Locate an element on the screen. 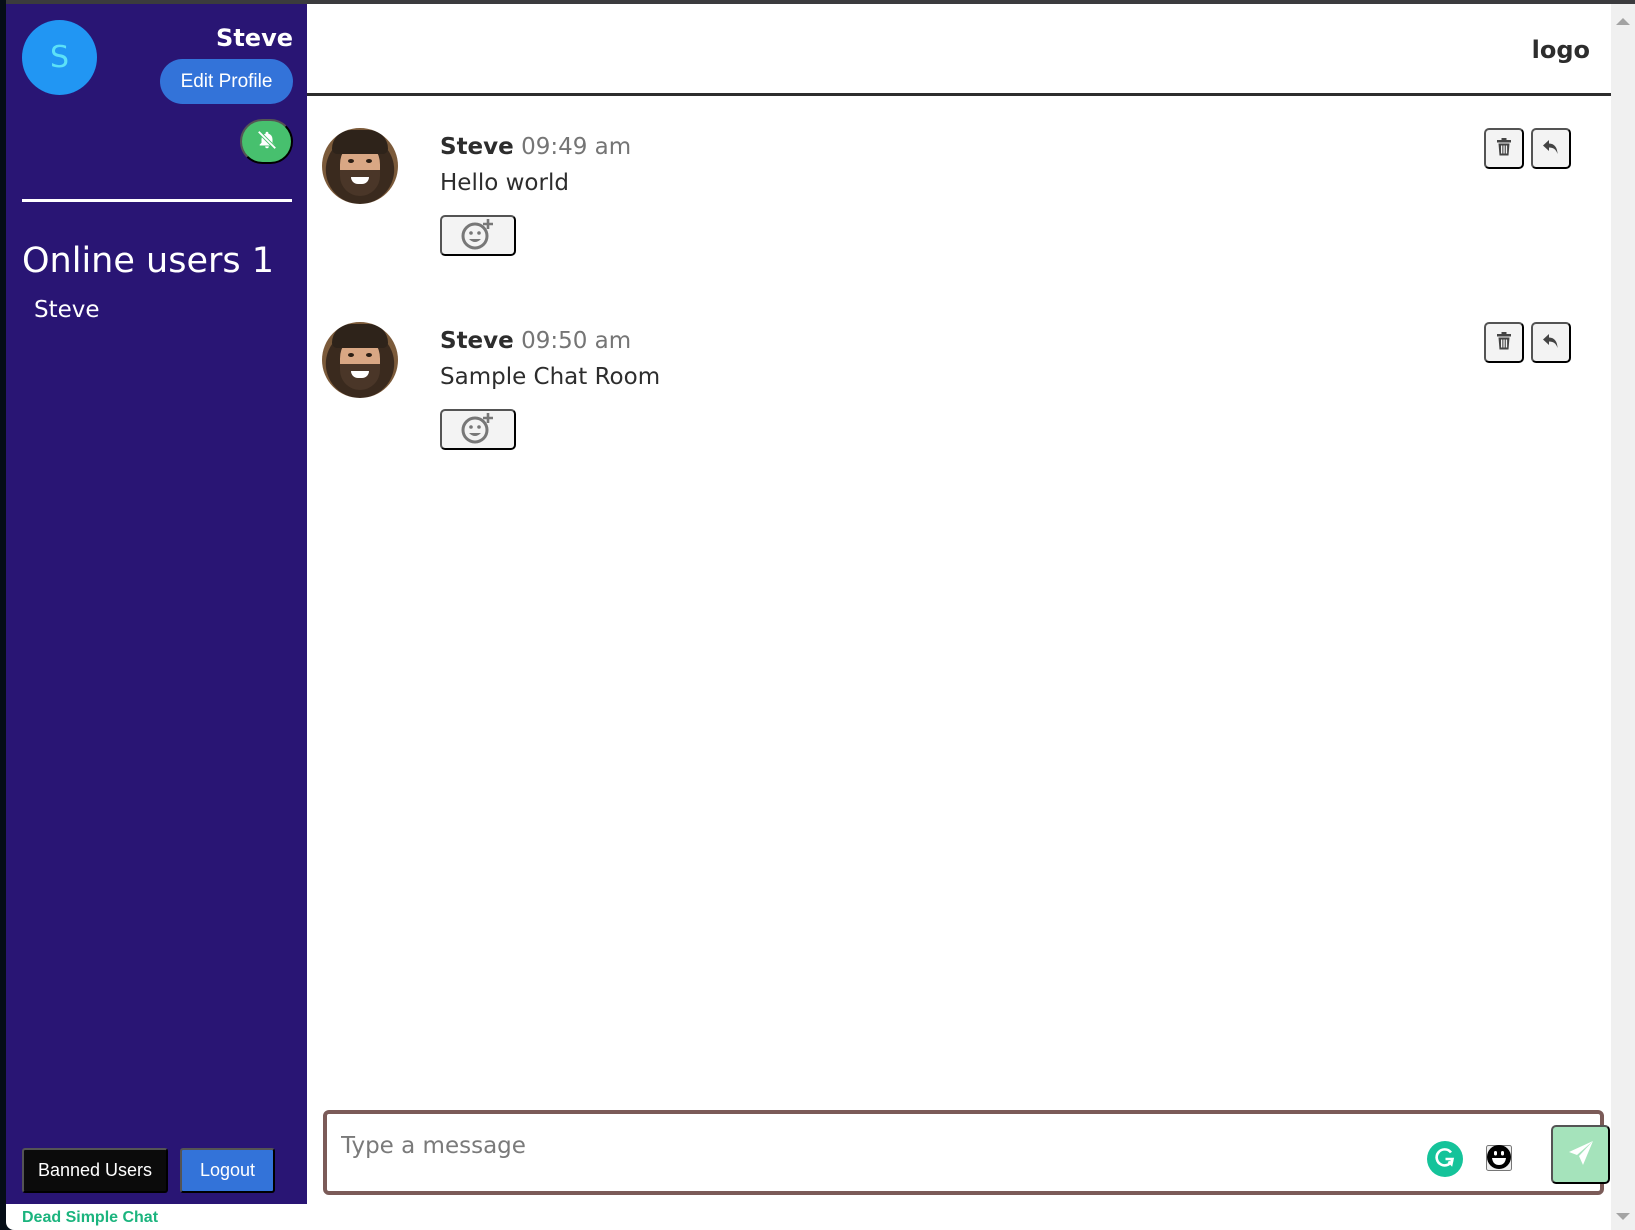 Image resolution: width=1635 pixels, height=1230 pixels. message-item: Steve 09:49 am Hello world is located at coordinates (959, 203).